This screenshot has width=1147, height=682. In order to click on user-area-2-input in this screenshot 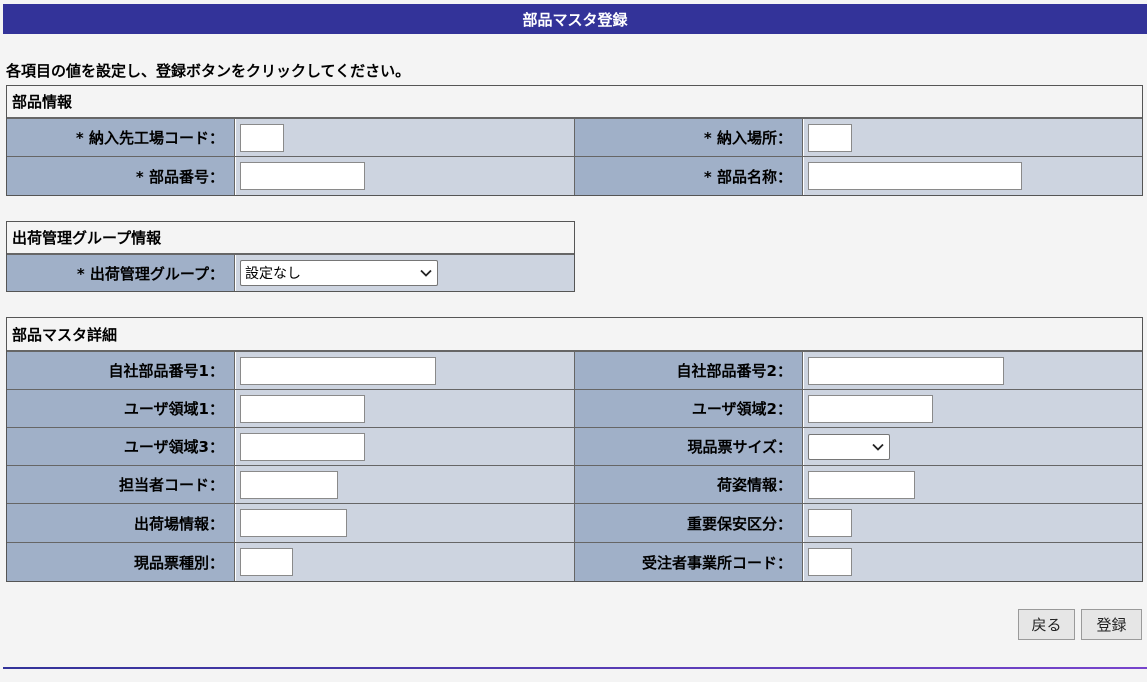, I will do `click(870, 408)`.